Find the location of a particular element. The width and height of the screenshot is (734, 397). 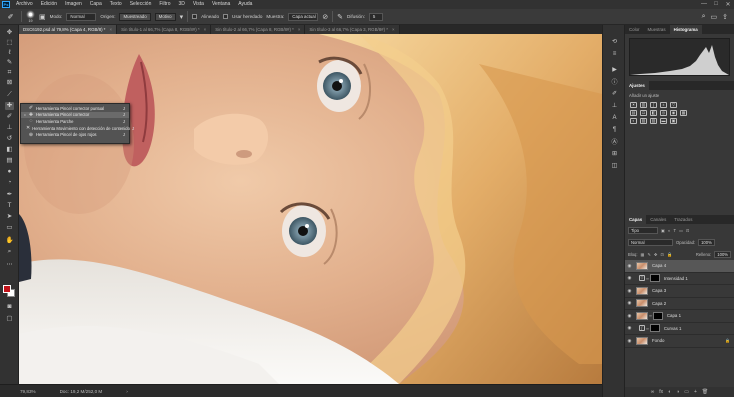

frame-icon: ⊠ is located at coordinates (9, 83).